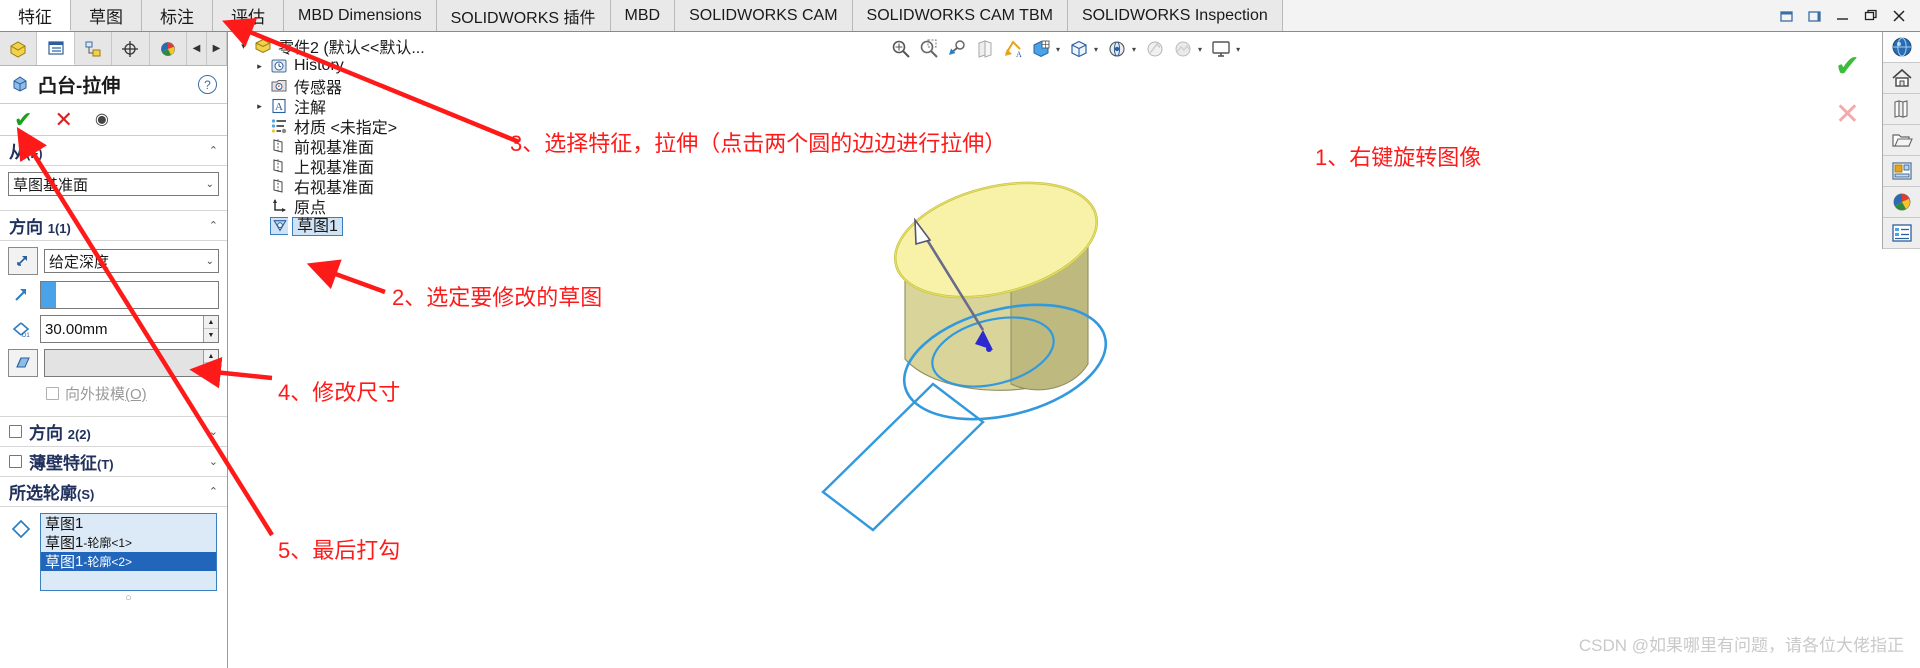 This screenshot has height=668, width=1920. I want to click on tab-mbd-dimensions: MBD Dimensions, so click(360, 15).